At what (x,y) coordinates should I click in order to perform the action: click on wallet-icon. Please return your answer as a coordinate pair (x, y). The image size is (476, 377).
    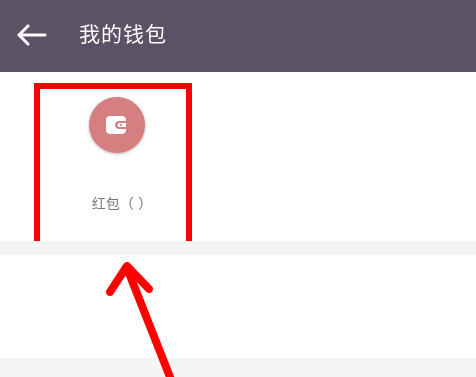
    Looking at the image, I should click on (116, 125).